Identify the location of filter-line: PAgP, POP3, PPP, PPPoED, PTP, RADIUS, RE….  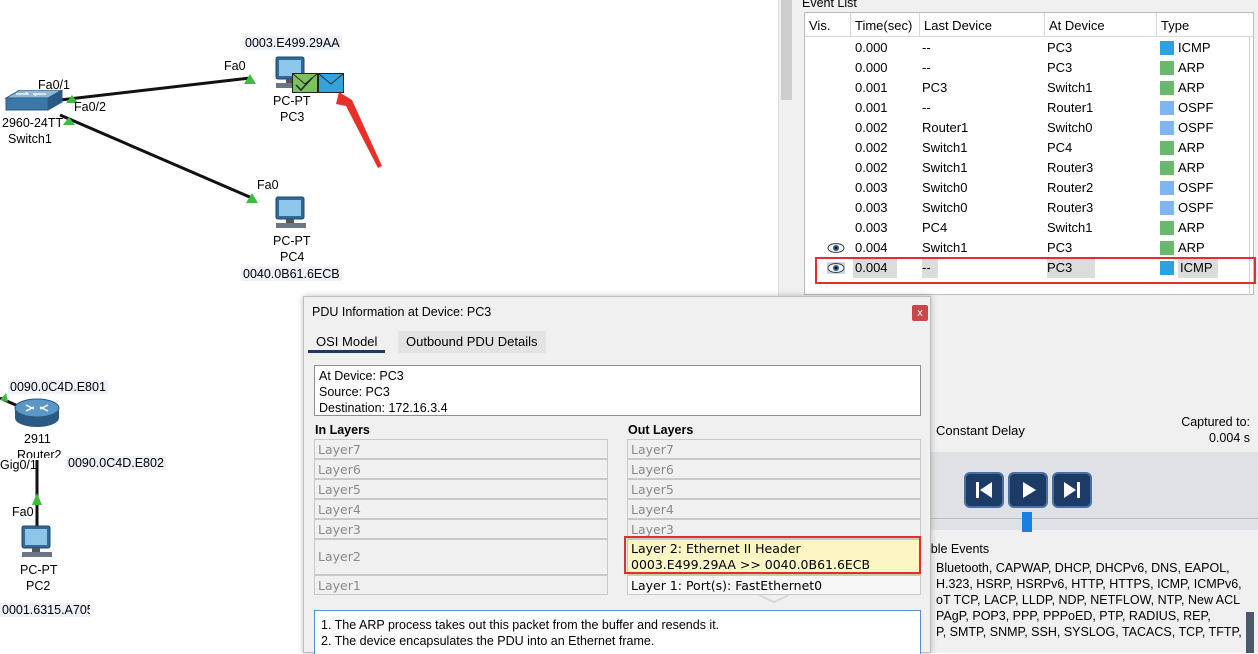
(1073, 616).